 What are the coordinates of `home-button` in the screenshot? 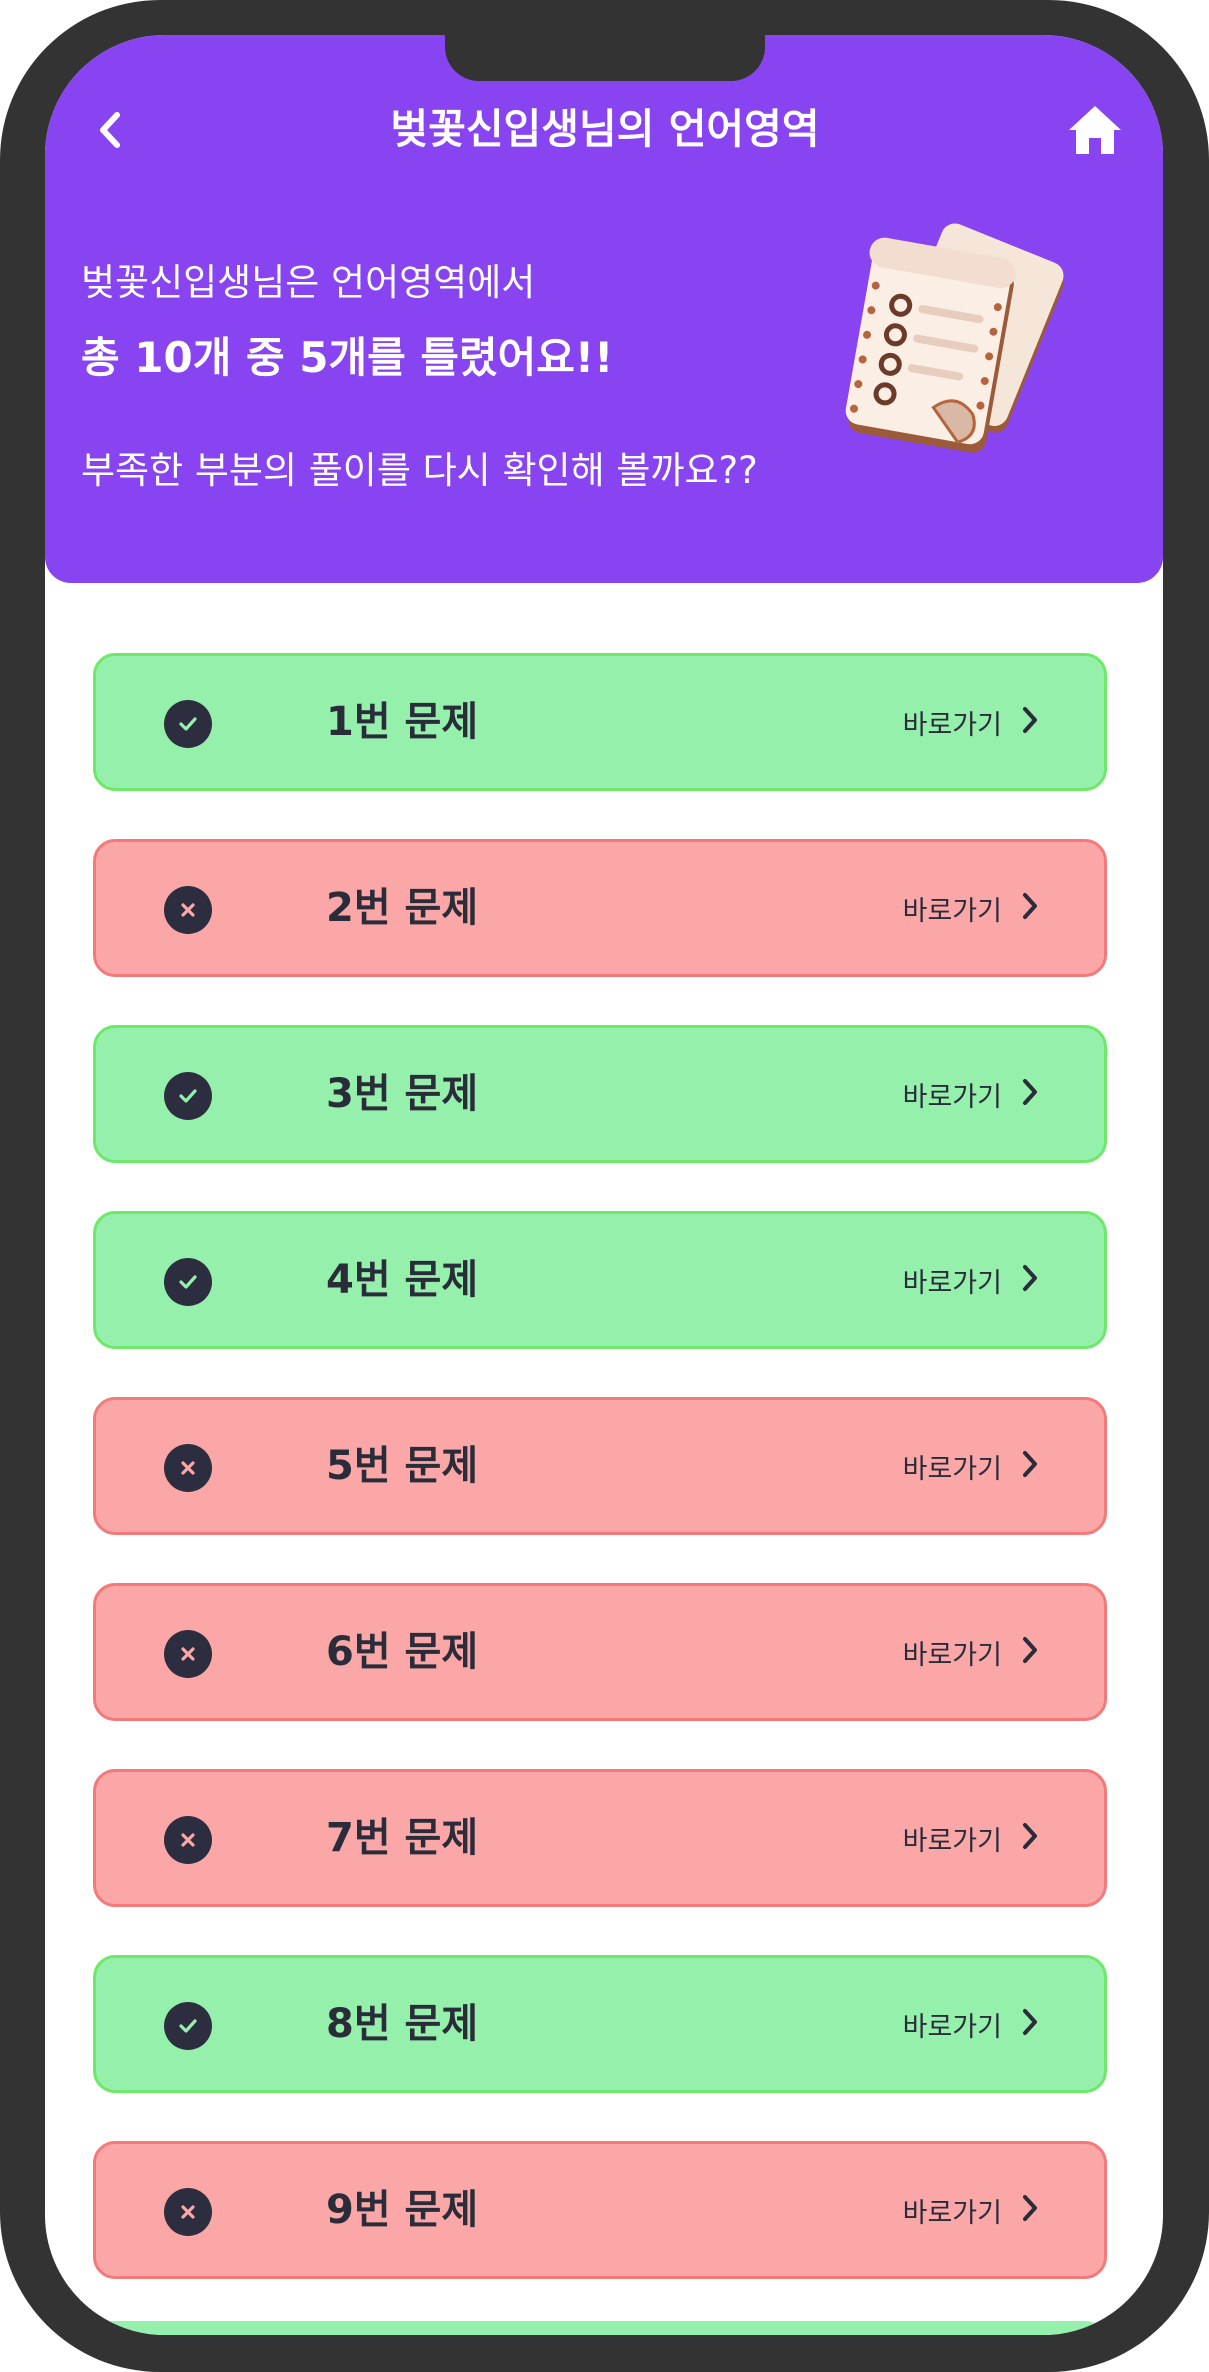 It's located at (1095, 130).